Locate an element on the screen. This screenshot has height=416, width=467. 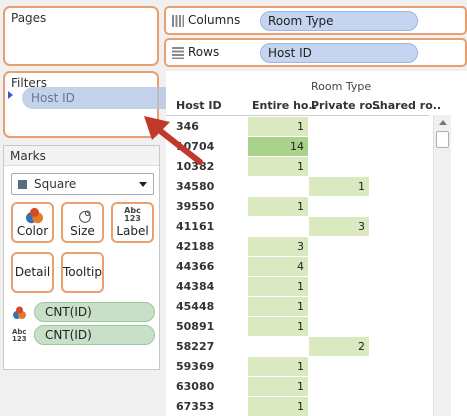
row-label-host-id: 39550 is located at coordinates (195, 206).